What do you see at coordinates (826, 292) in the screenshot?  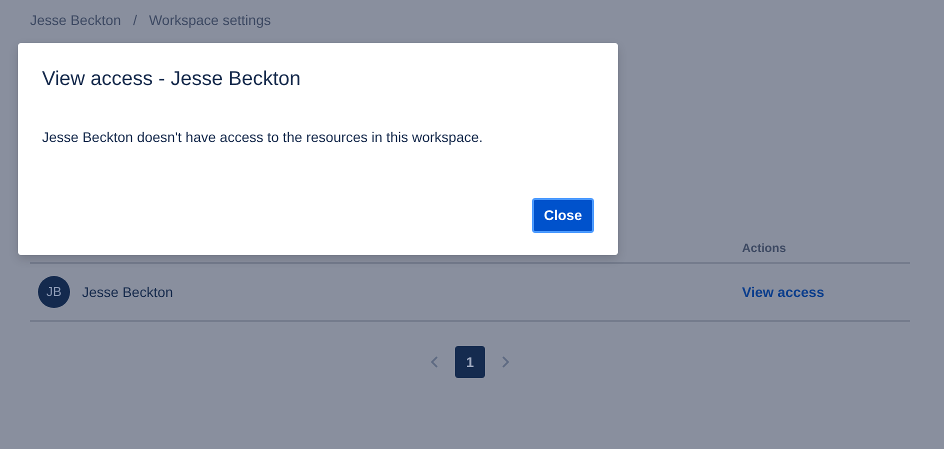 I see `view-access-link: View access` at bounding box center [826, 292].